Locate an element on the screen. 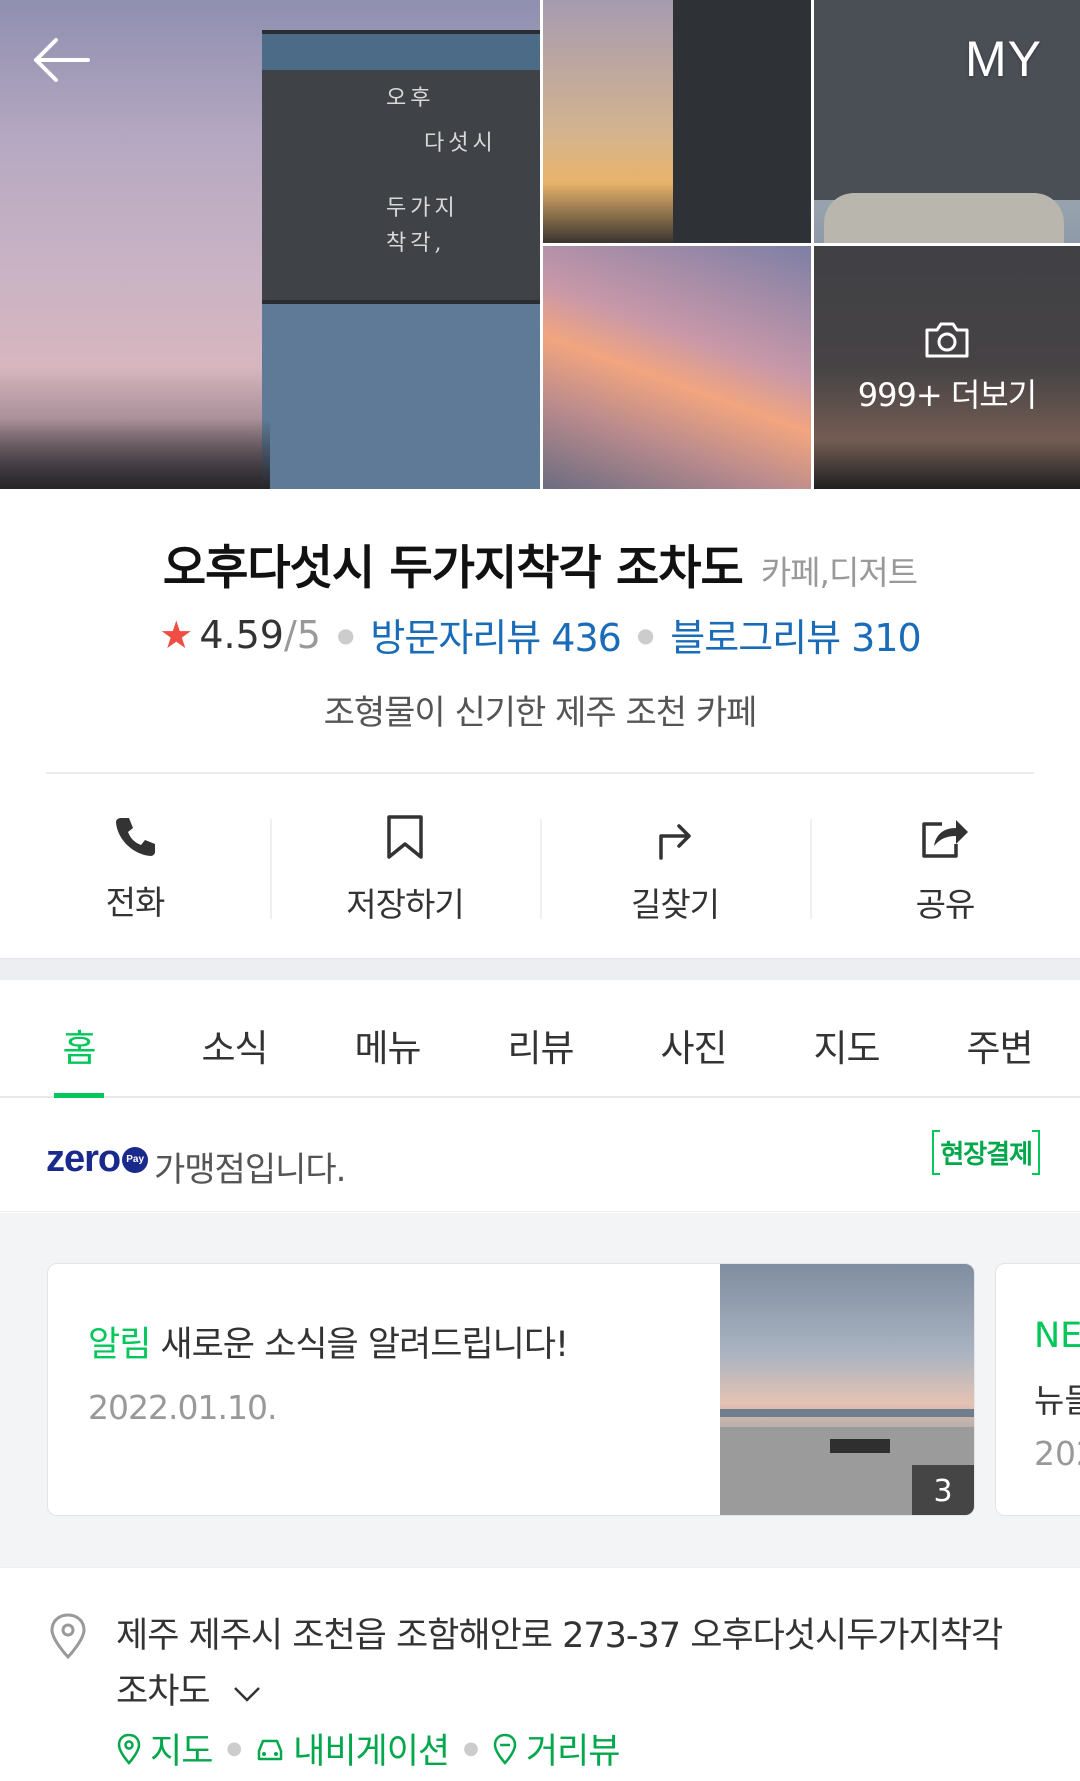 This screenshot has height=1781, width=1080. map-link: 지도 is located at coordinates (164, 1748).